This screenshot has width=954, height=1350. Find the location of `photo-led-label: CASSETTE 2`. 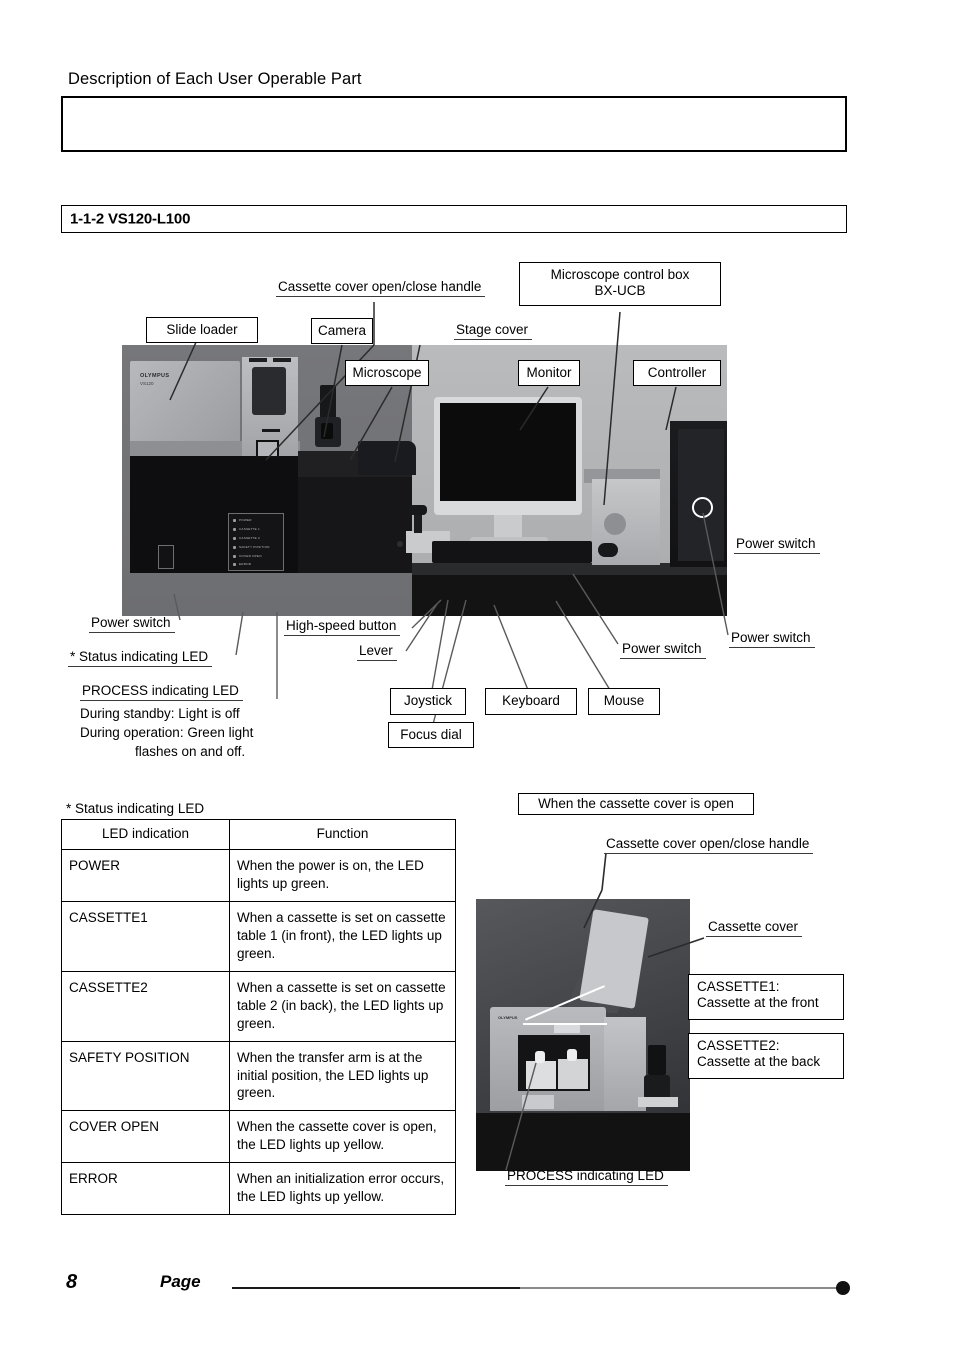

photo-led-label: CASSETTE 2 is located at coordinates (249, 538).